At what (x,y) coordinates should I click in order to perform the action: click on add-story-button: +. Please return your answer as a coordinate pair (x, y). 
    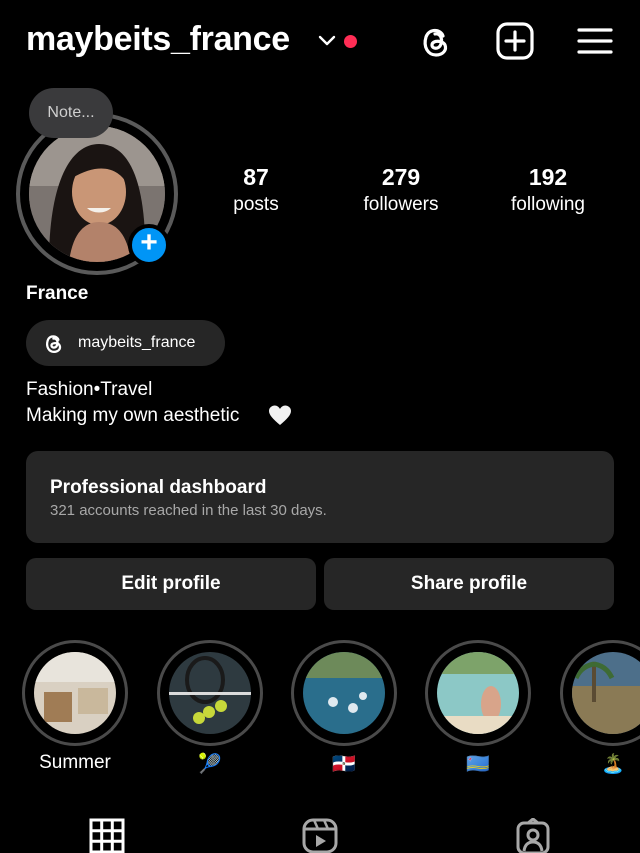
    Looking at the image, I should click on (149, 245).